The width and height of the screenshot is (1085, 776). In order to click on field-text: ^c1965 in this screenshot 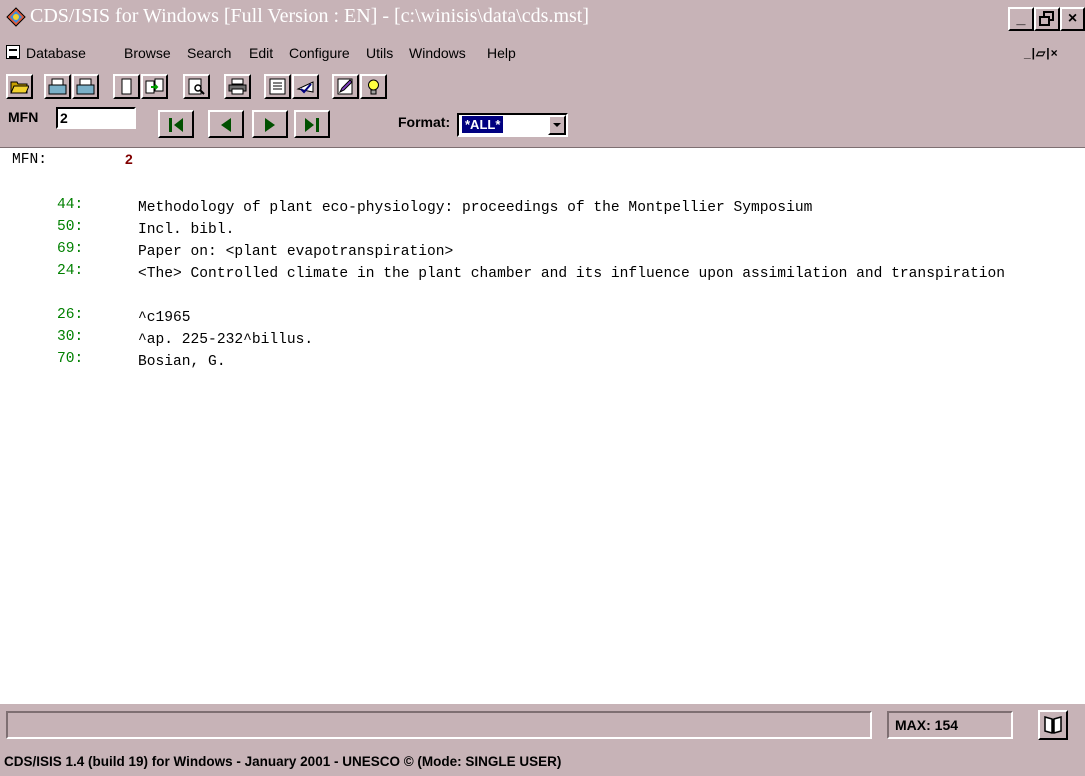, I will do `click(164, 318)`.